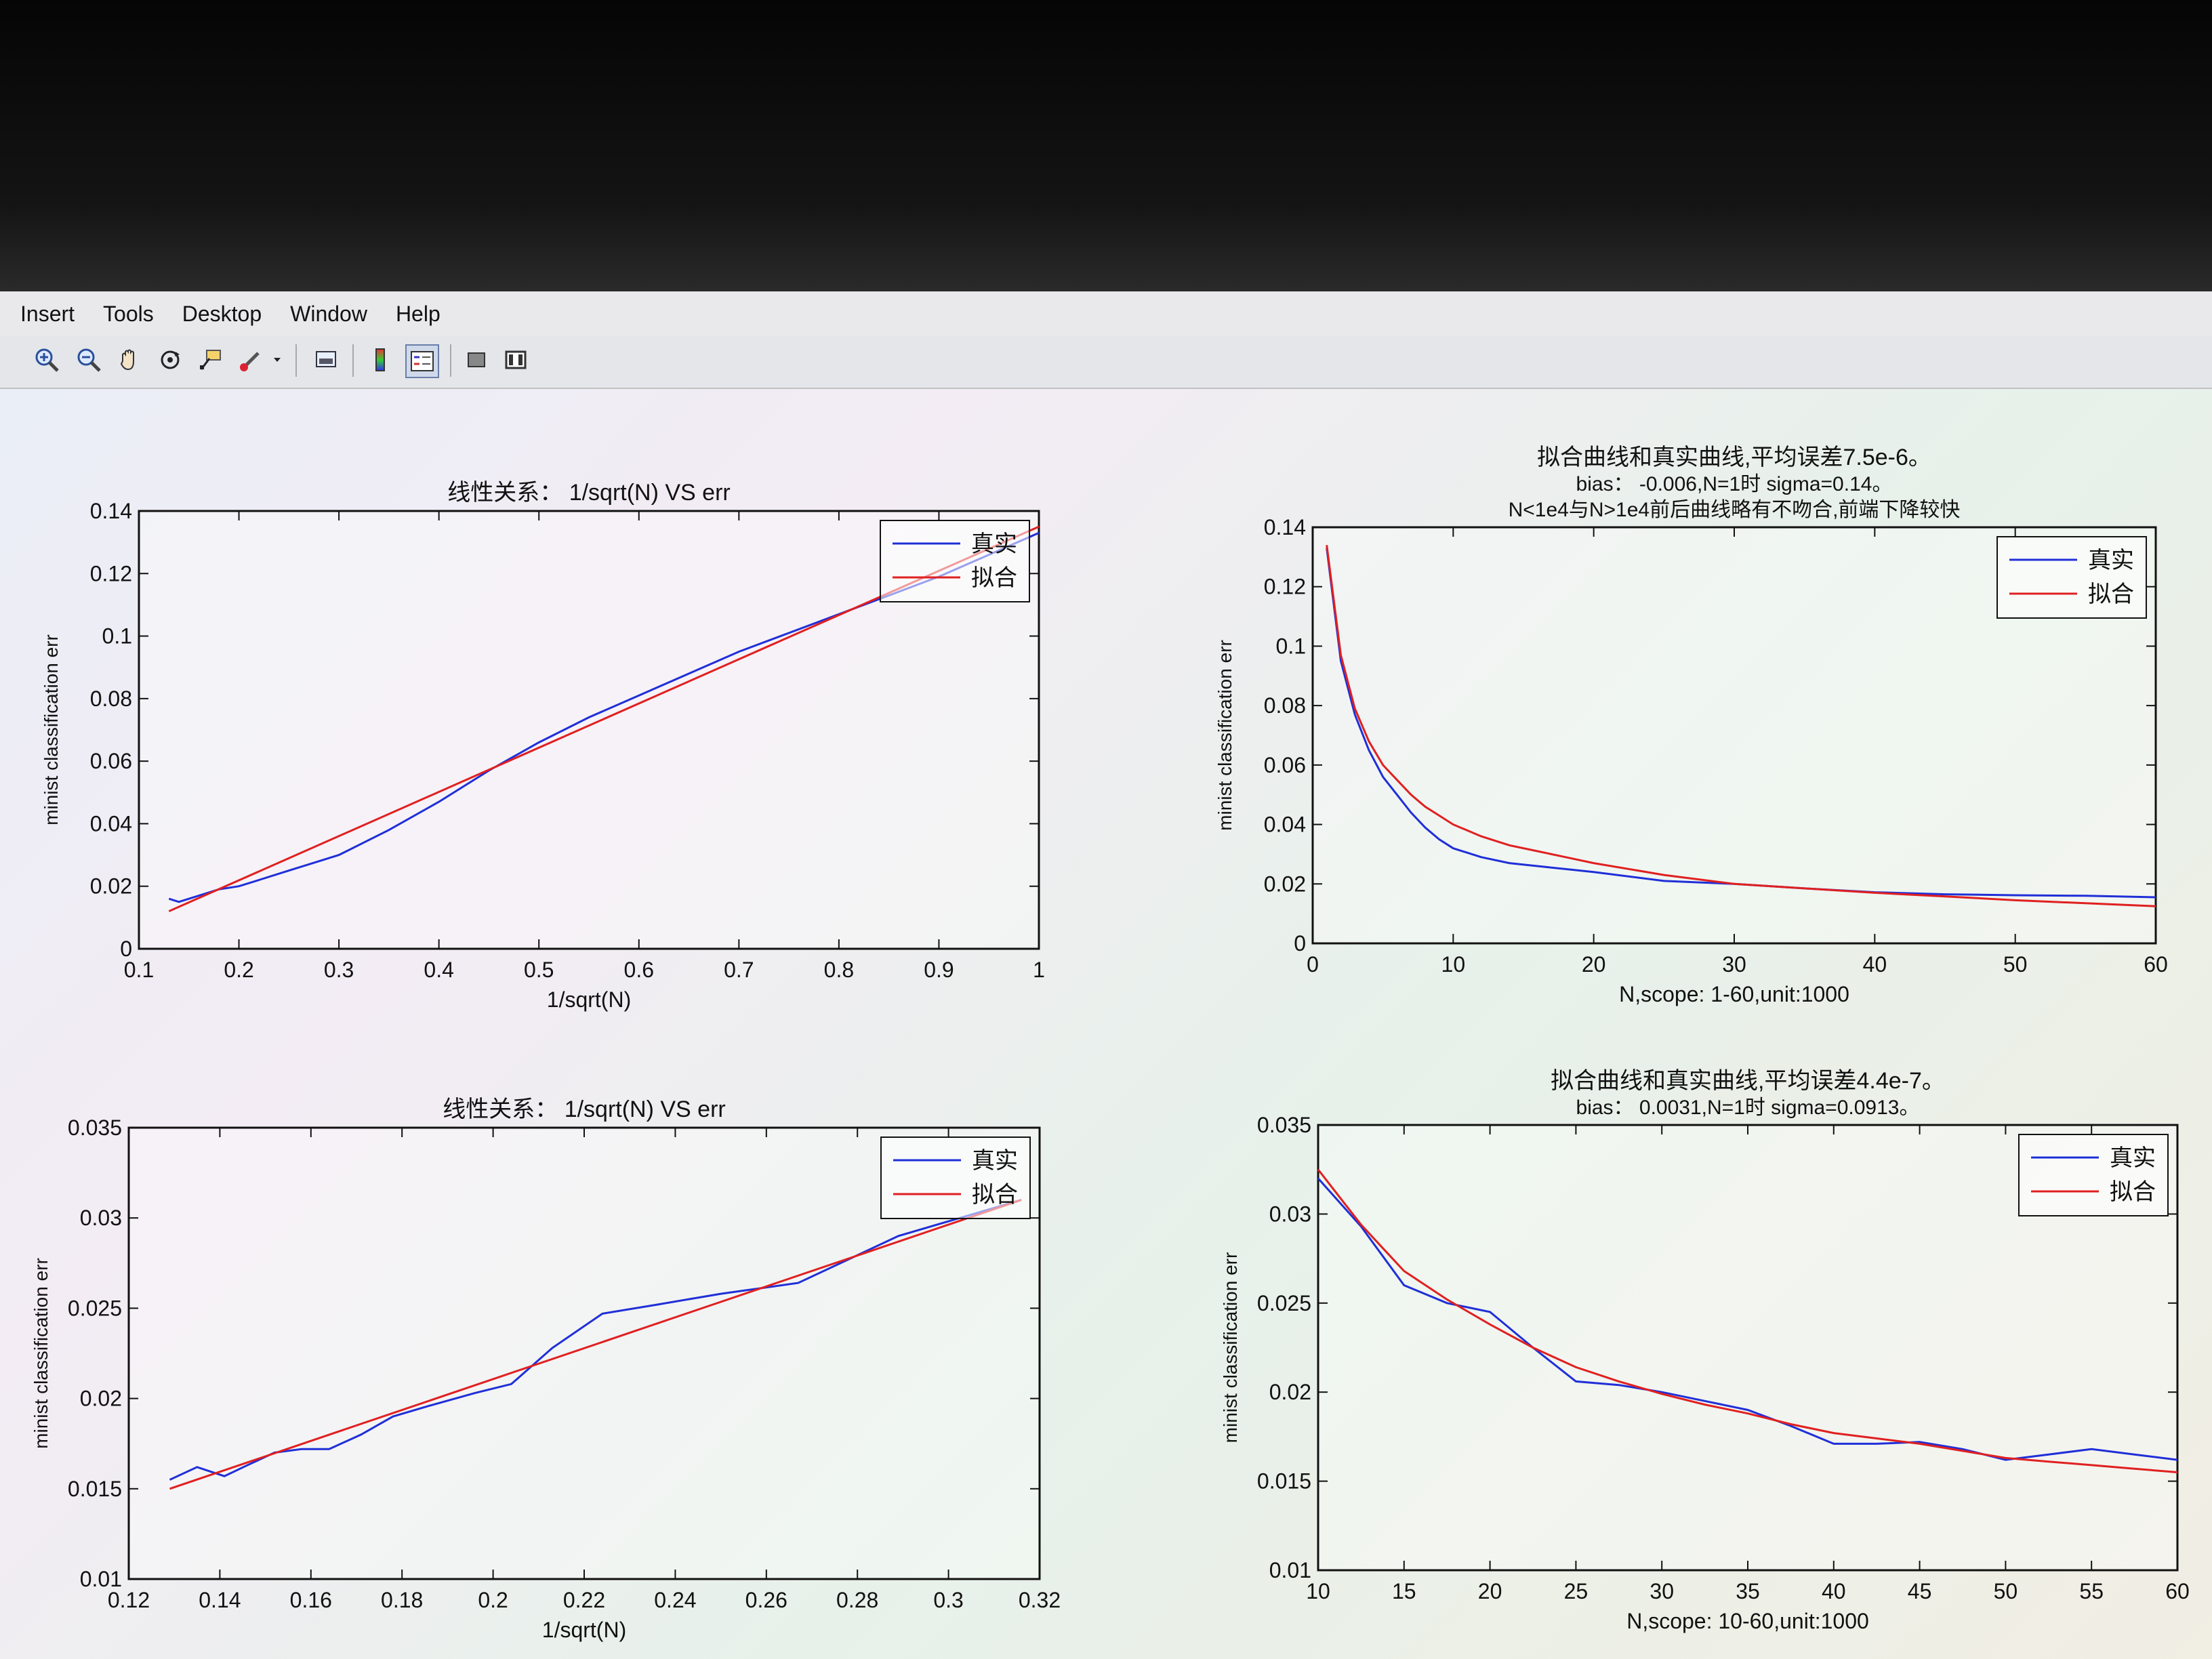 This screenshot has height=1659, width=2212. I want to click on x-axis-label: N,scope: 10-60,unit:1000, so click(1747, 1621).